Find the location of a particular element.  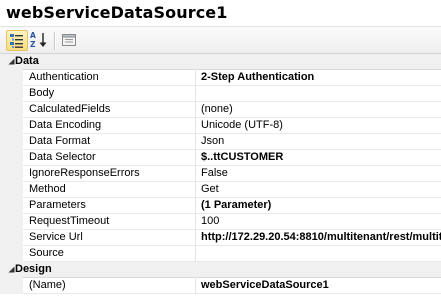

property-value: 2-Step Authentication is located at coordinates (321, 77).